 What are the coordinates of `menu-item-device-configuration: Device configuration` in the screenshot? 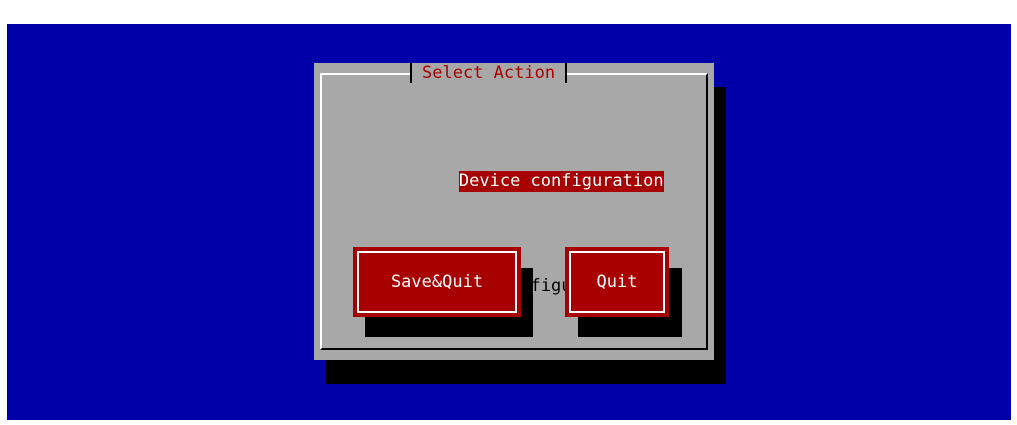 It's located at (520, 181).